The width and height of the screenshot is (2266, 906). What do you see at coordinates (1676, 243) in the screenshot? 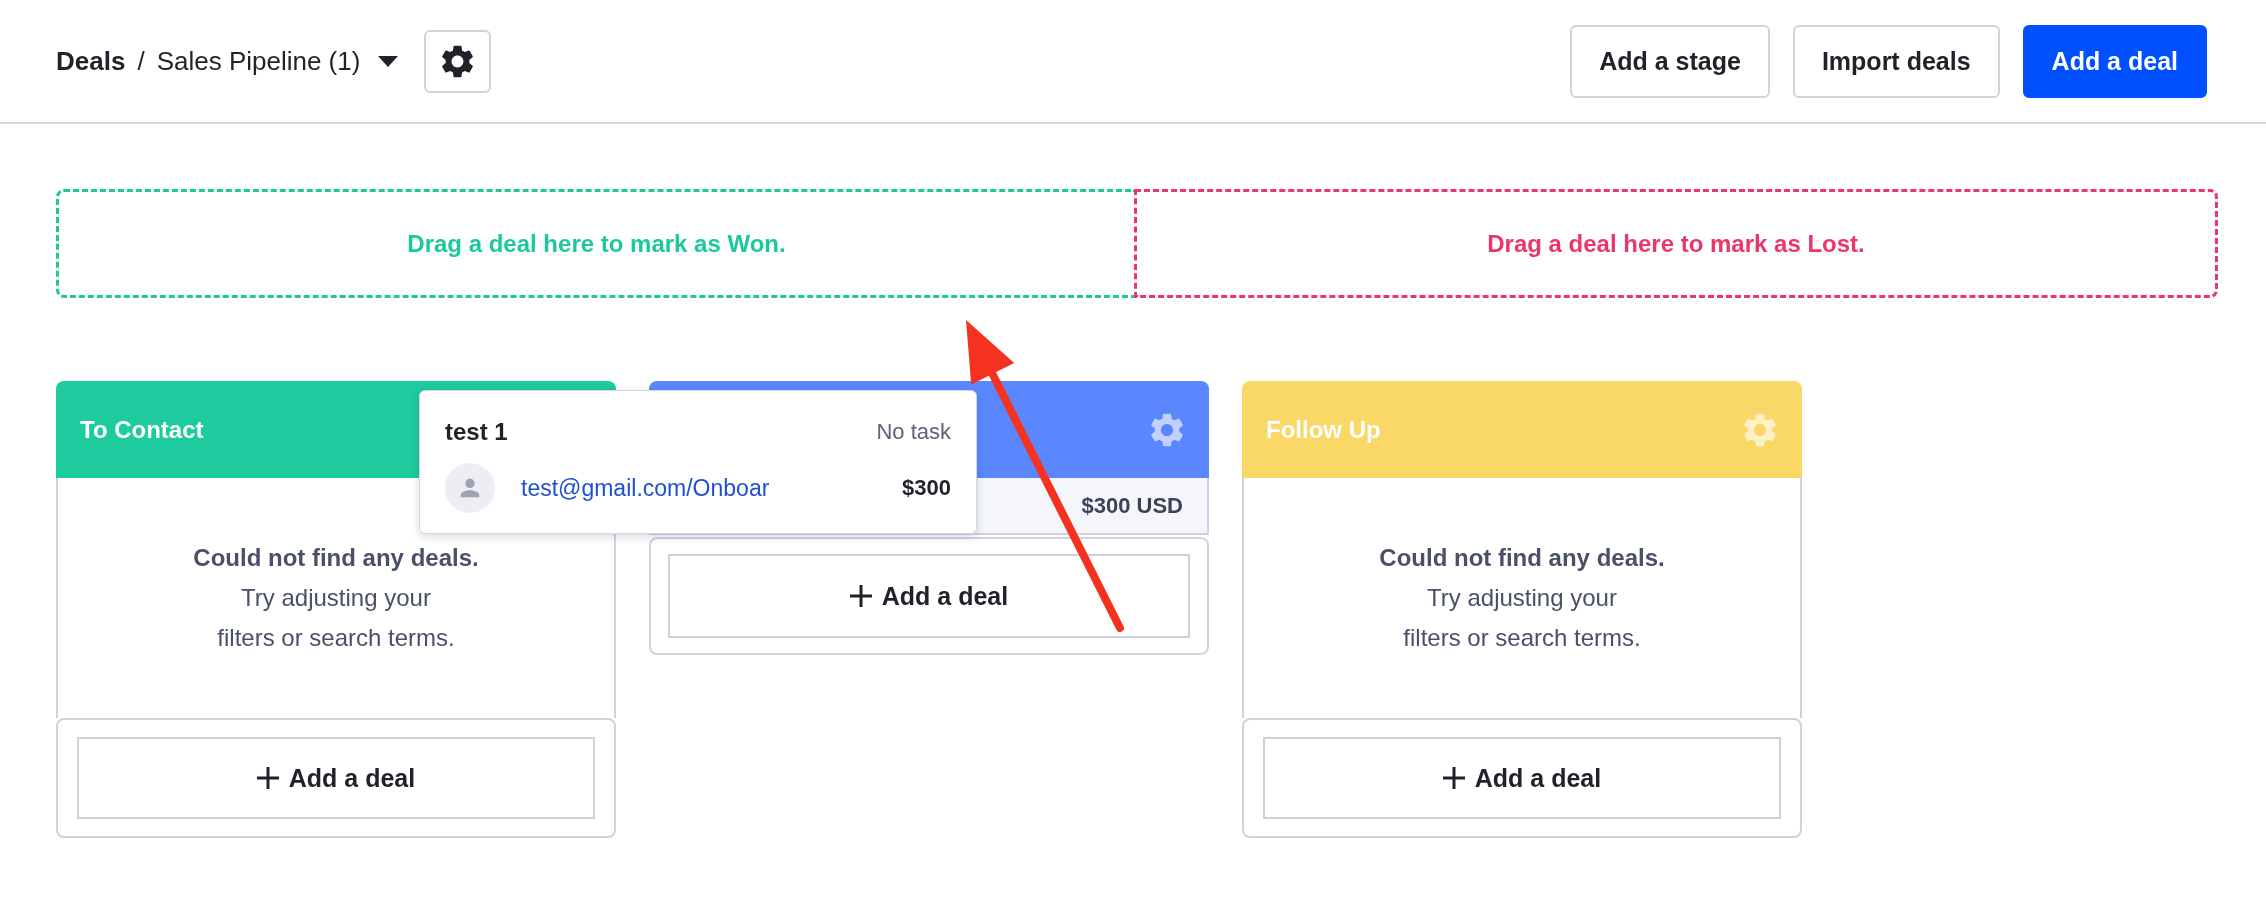
I see `lost-drop-zone: Drag a deal here to mark as Lost.` at bounding box center [1676, 243].